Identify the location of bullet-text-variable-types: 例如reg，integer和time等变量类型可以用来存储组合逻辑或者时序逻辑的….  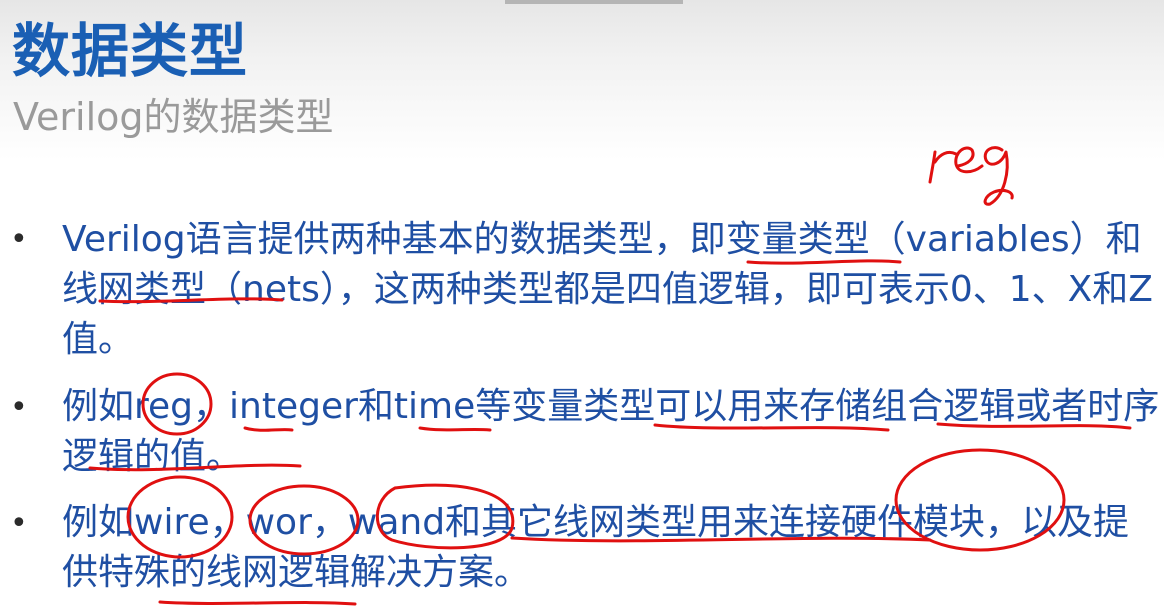
(611, 431).